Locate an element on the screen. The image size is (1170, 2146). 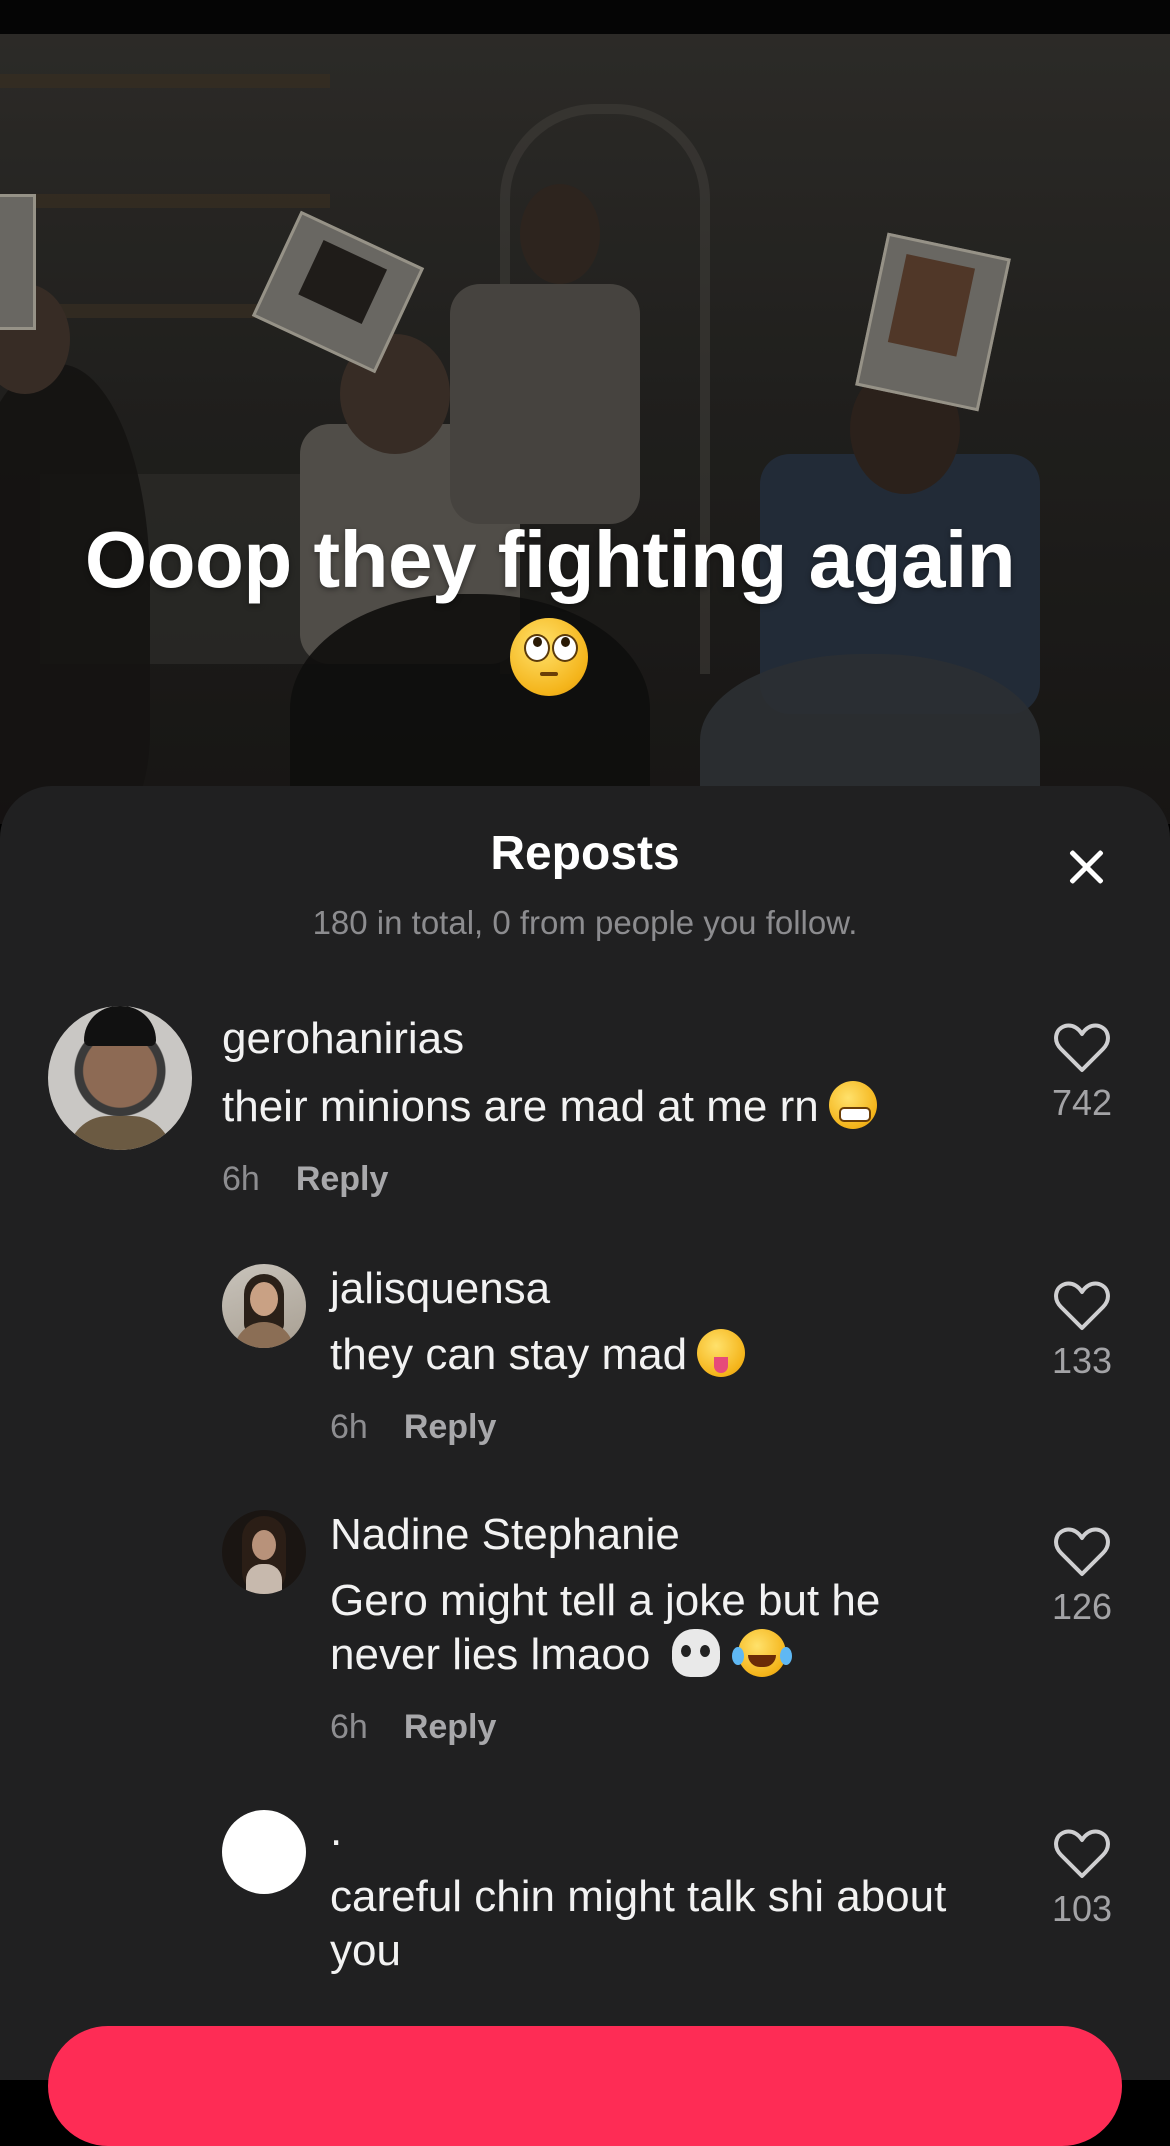
like-count: 133 is located at coordinates (1082, 1360).